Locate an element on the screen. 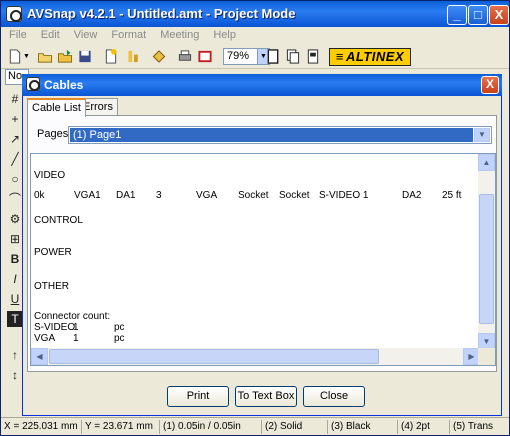 The width and height of the screenshot is (510, 436). new-page-icon is located at coordinates (111, 56).